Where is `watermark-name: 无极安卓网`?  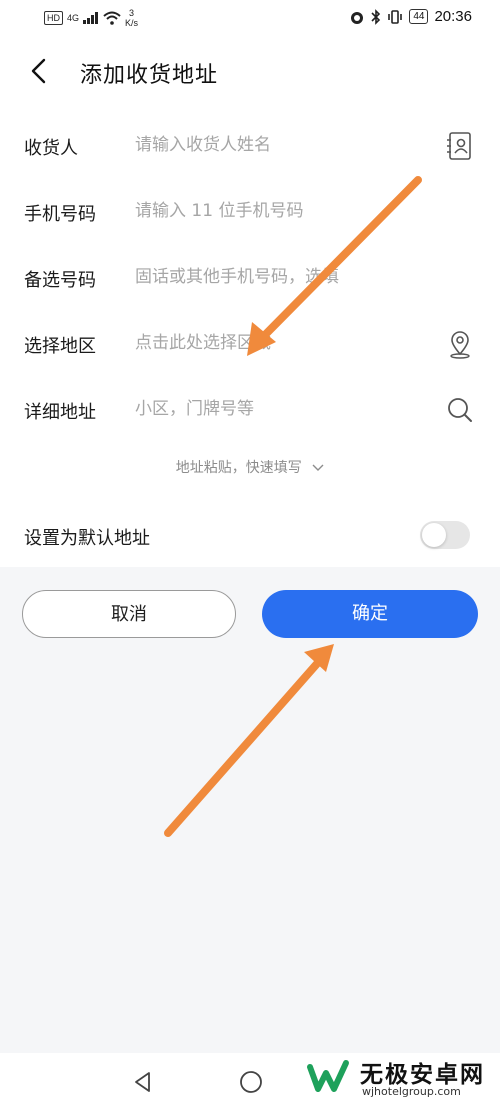
watermark-name: 无极安卓网 is located at coordinates (422, 1075).